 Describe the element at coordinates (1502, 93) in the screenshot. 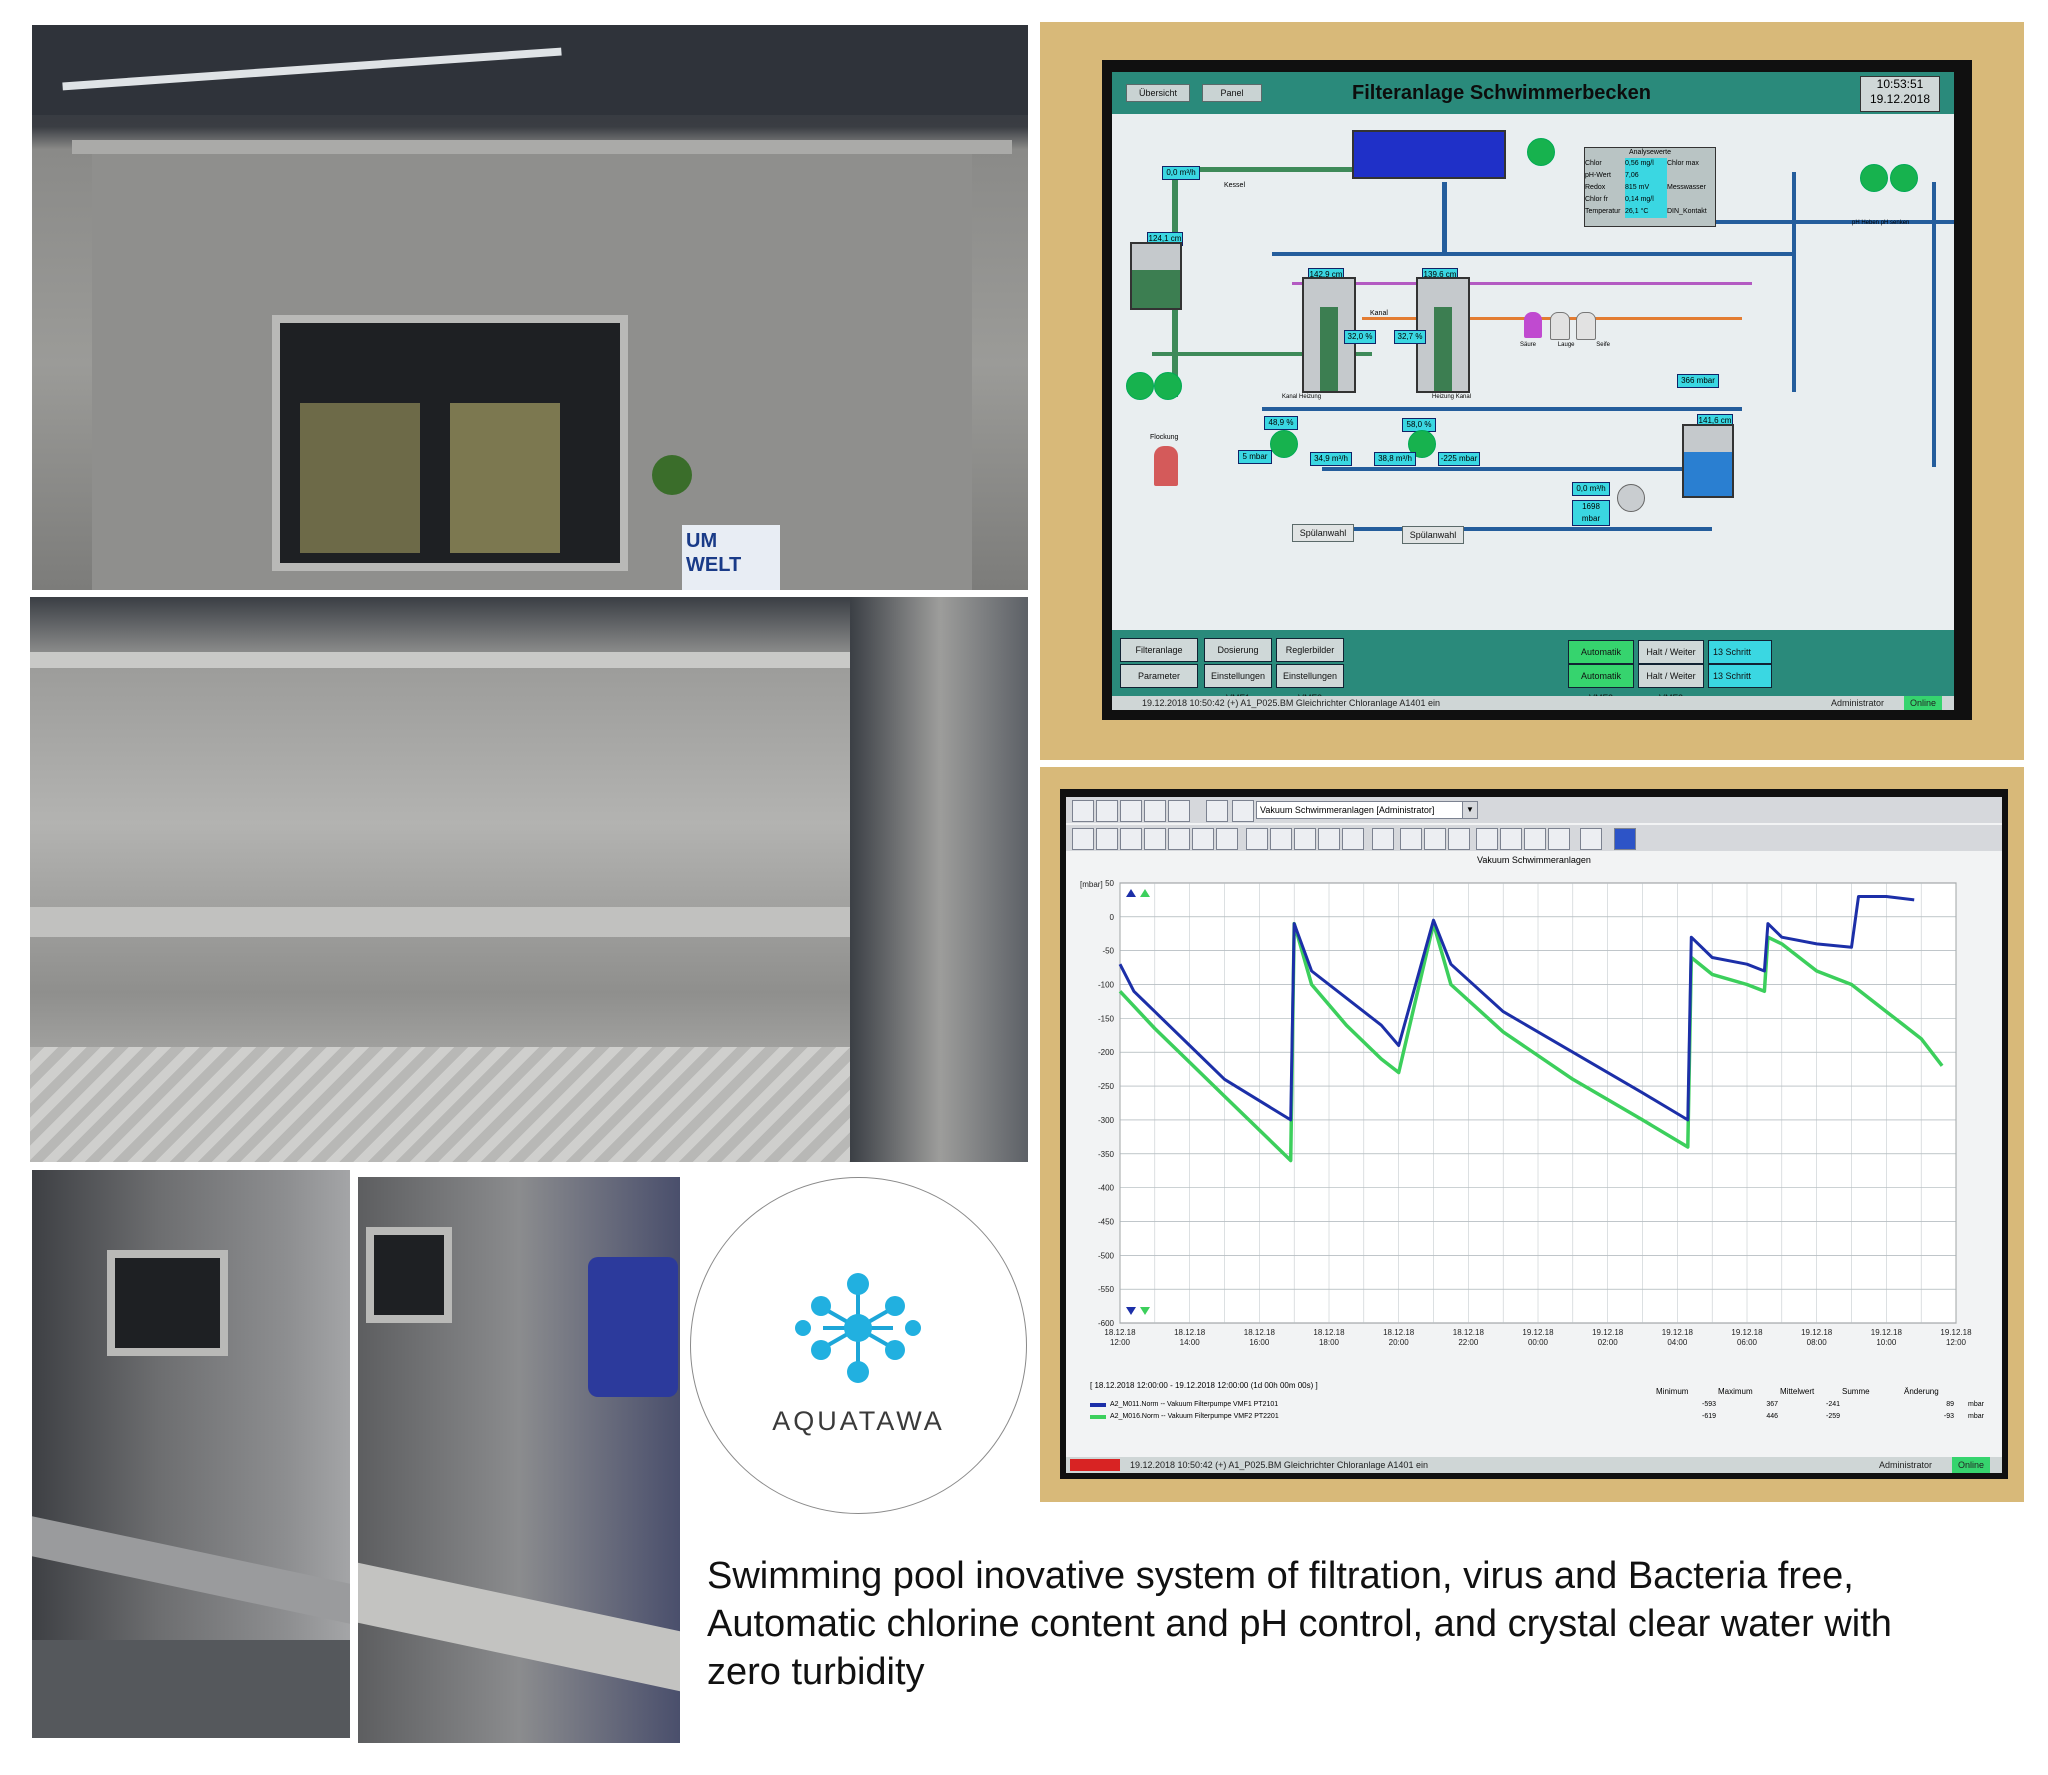

I see `hmi-title: Filteranlage Schwimmerbecken` at that location.